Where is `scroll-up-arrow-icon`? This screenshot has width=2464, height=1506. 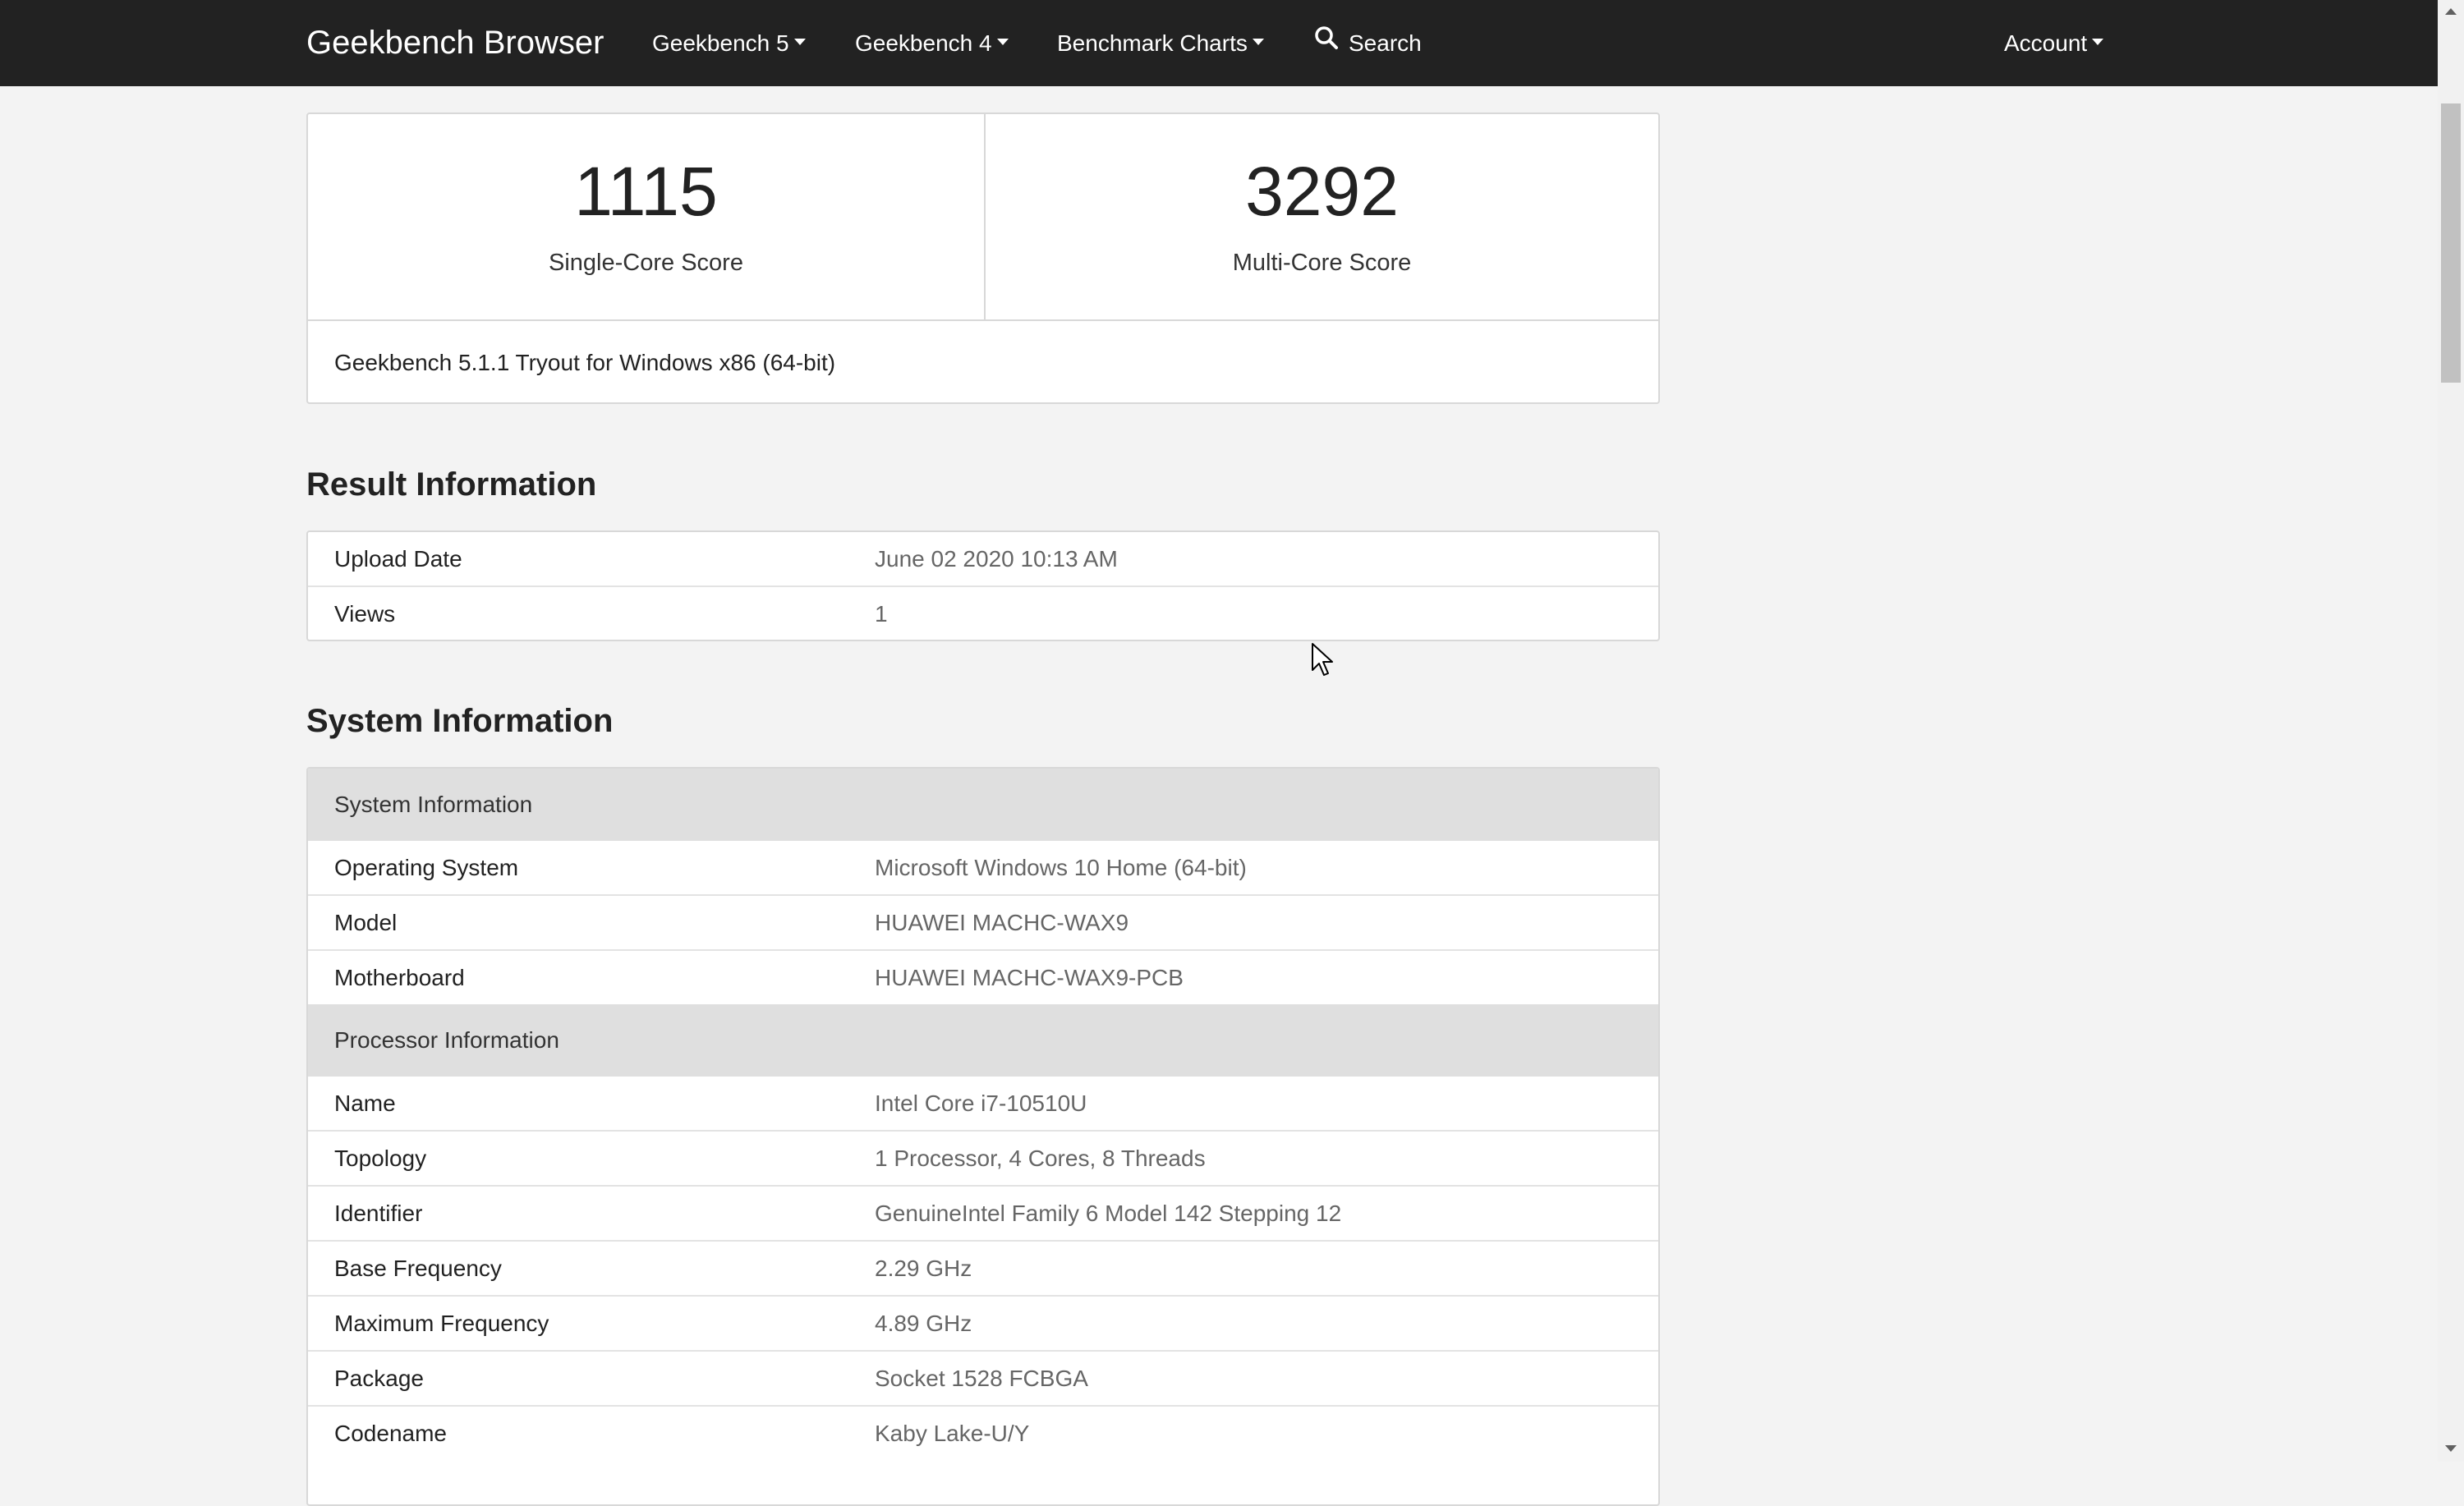
scroll-up-arrow-icon is located at coordinates (2451, 11).